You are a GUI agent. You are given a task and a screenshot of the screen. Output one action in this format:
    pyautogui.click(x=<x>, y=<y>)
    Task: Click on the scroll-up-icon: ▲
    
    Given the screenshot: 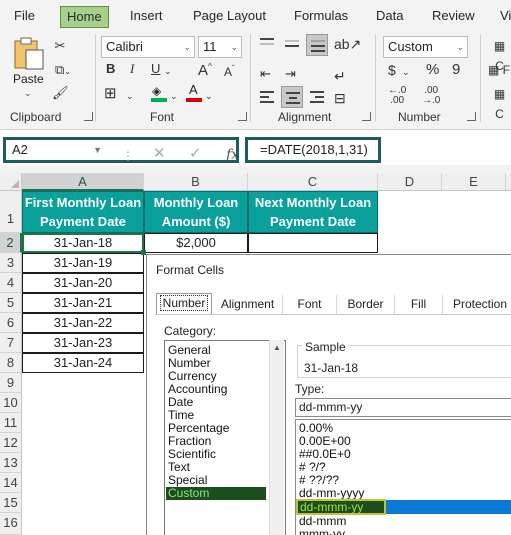 What is the action you would take?
    pyautogui.click(x=277, y=347)
    